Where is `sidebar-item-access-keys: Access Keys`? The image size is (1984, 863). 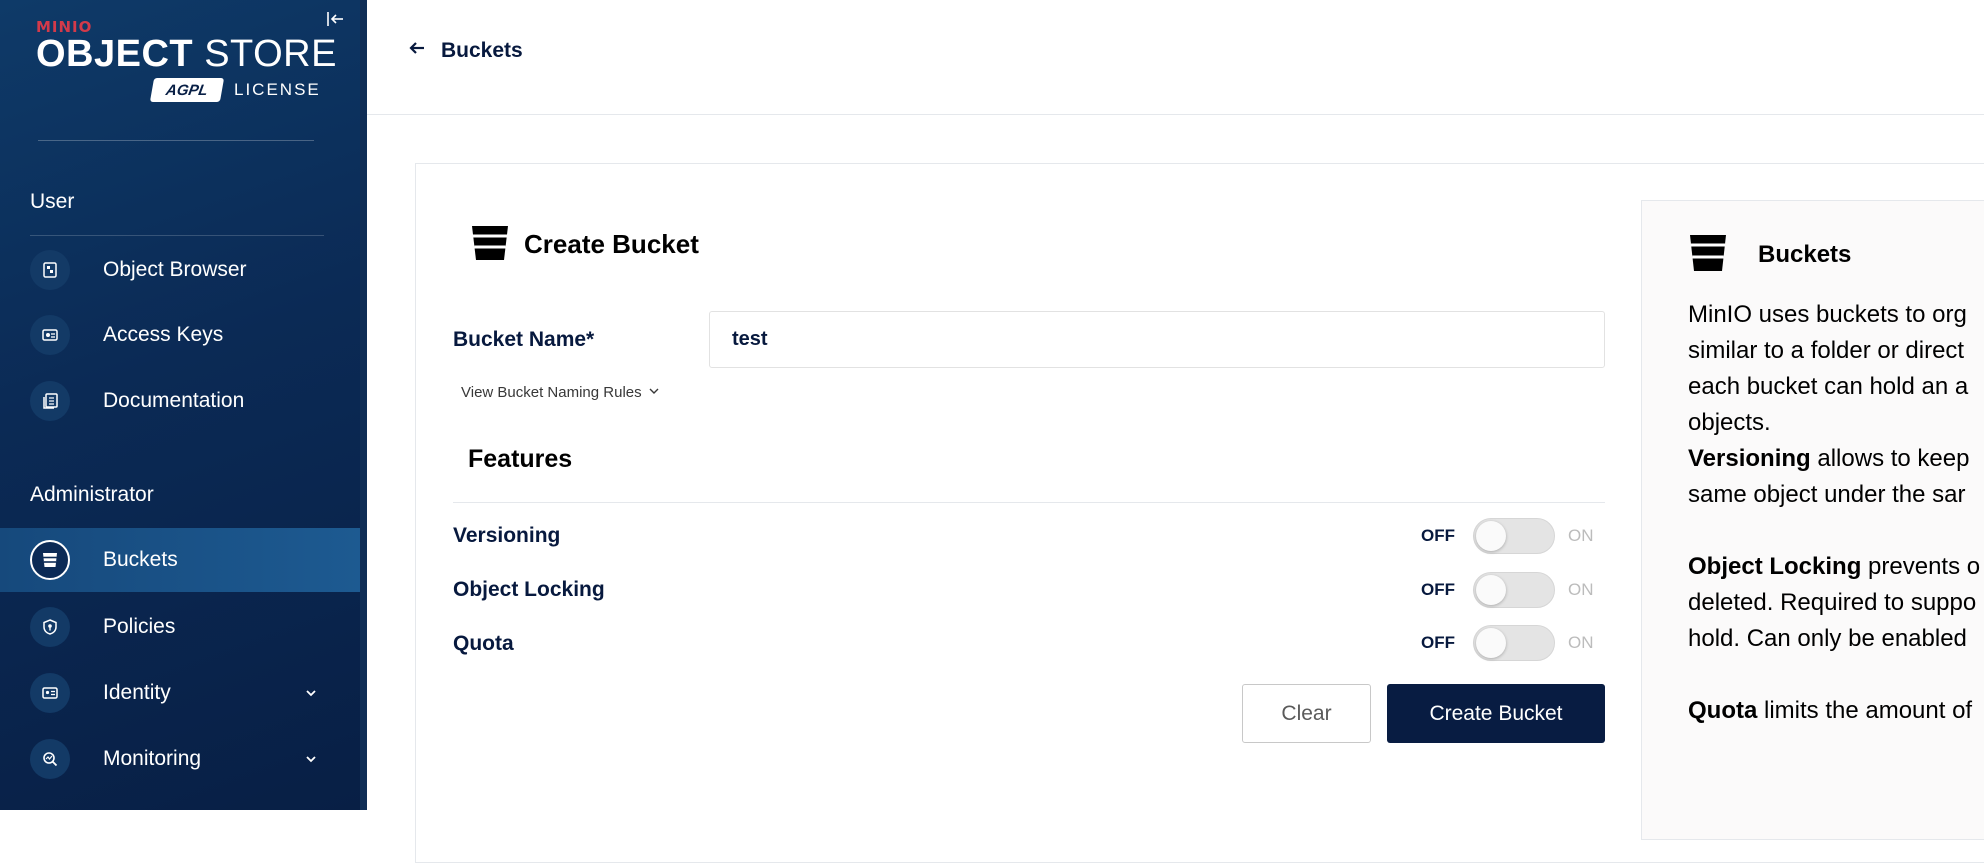 sidebar-item-access-keys: Access Keys is located at coordinates (180, 335).